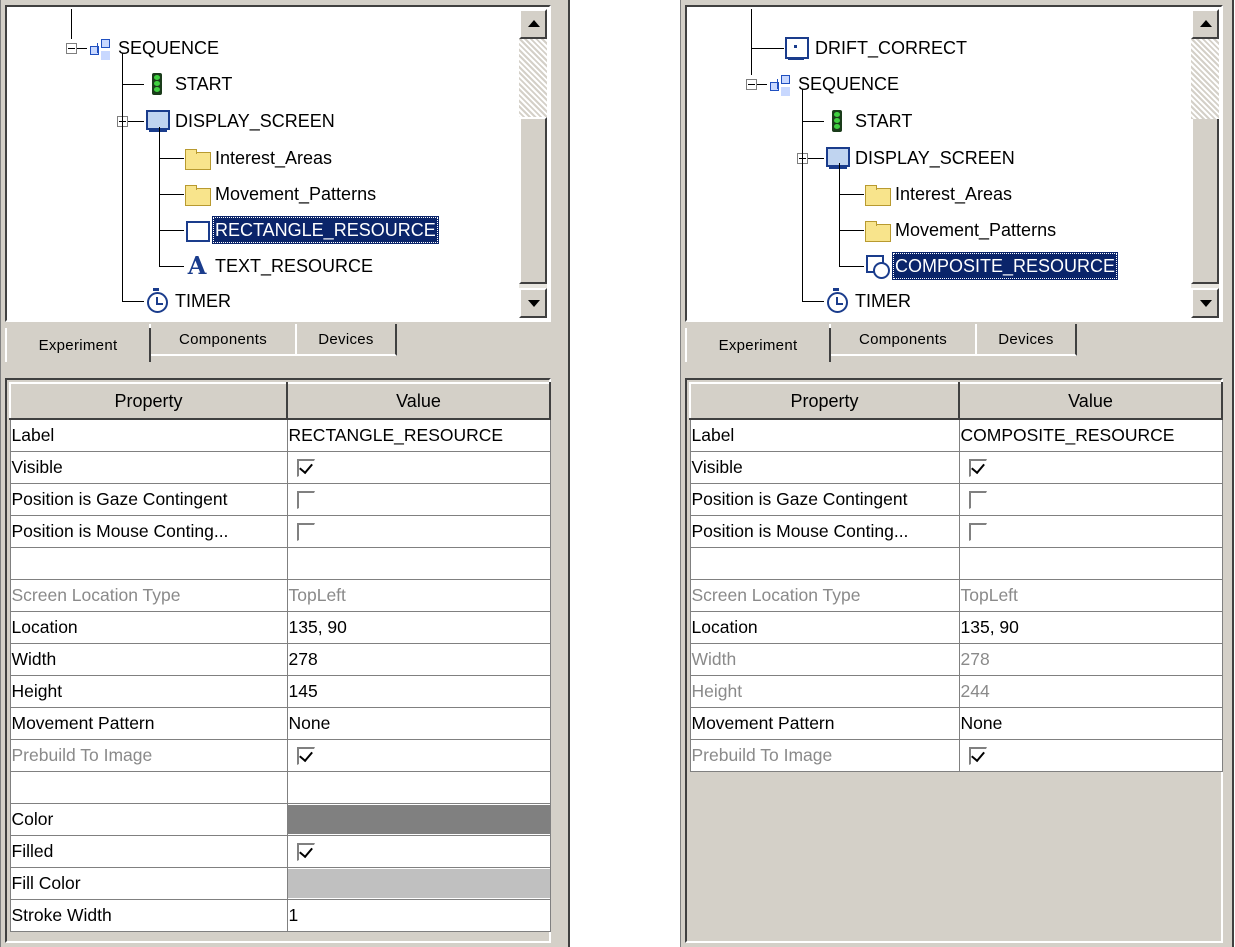 The width and height of the screenshot is (1235, 947). I want to click on tree-node-rectangle-resource: RECTANGLE_RESOURCE, so click(311, 230).